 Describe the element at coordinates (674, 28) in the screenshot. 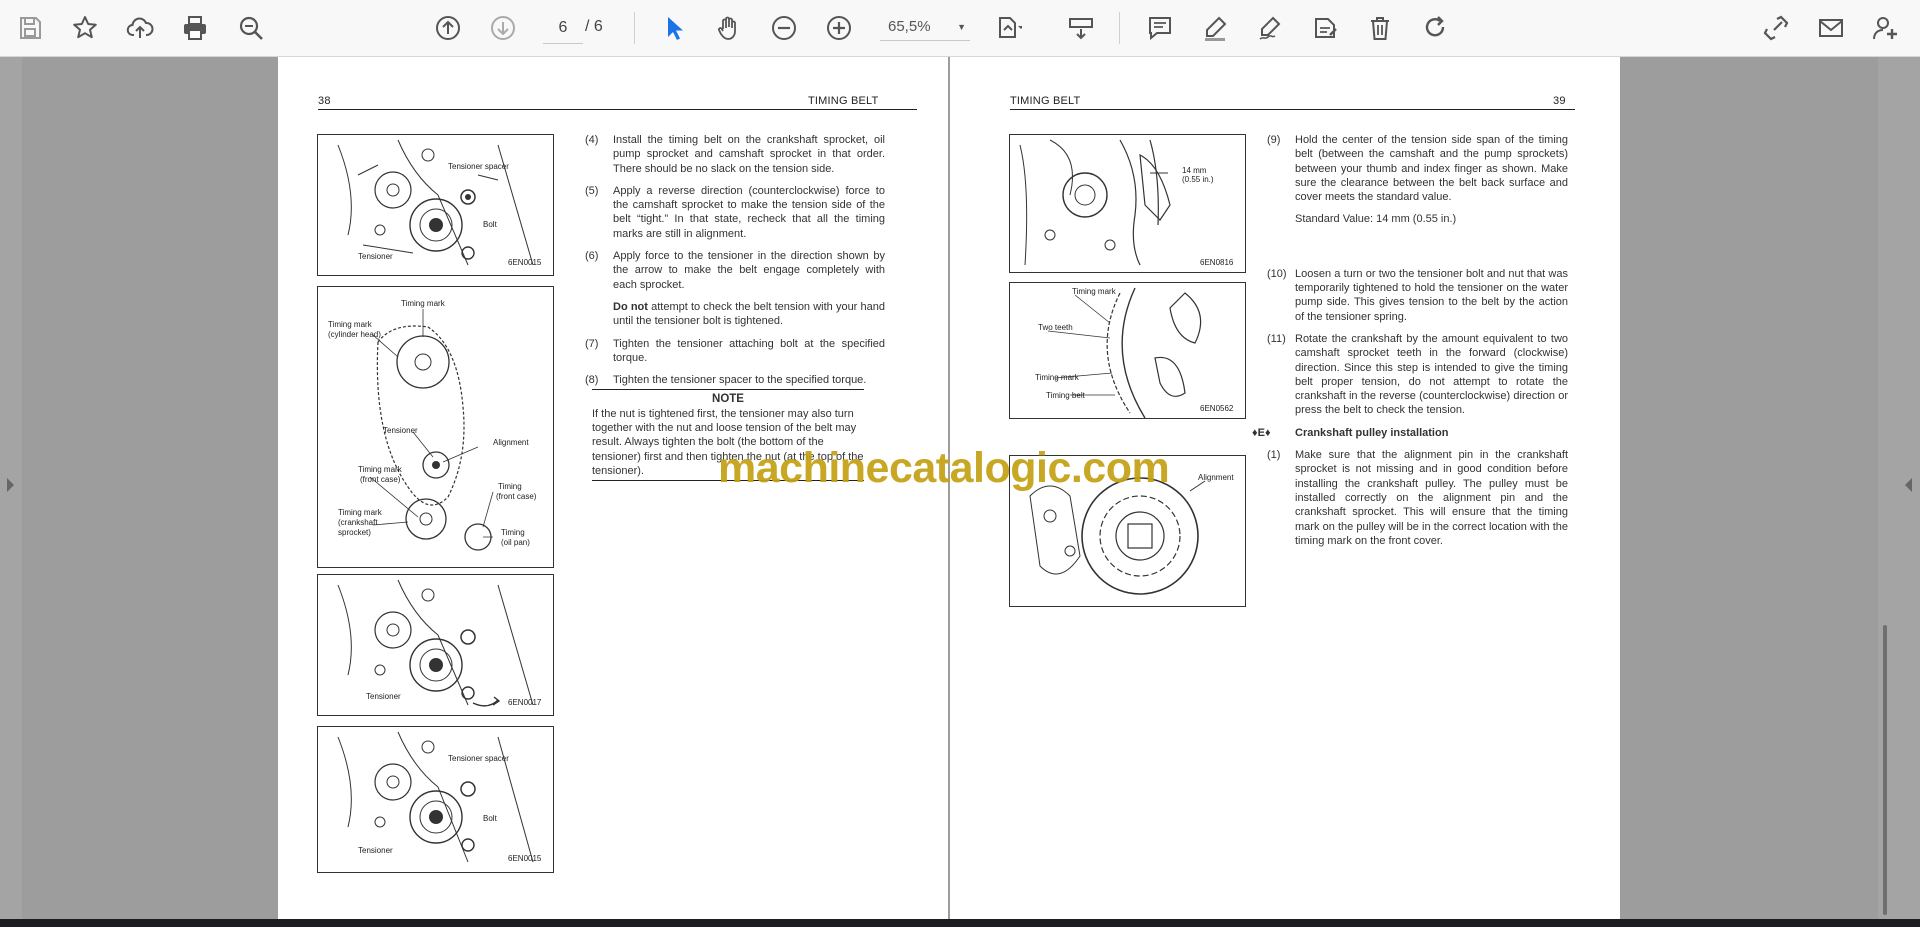

I see `select-cursor-icon` at that location.